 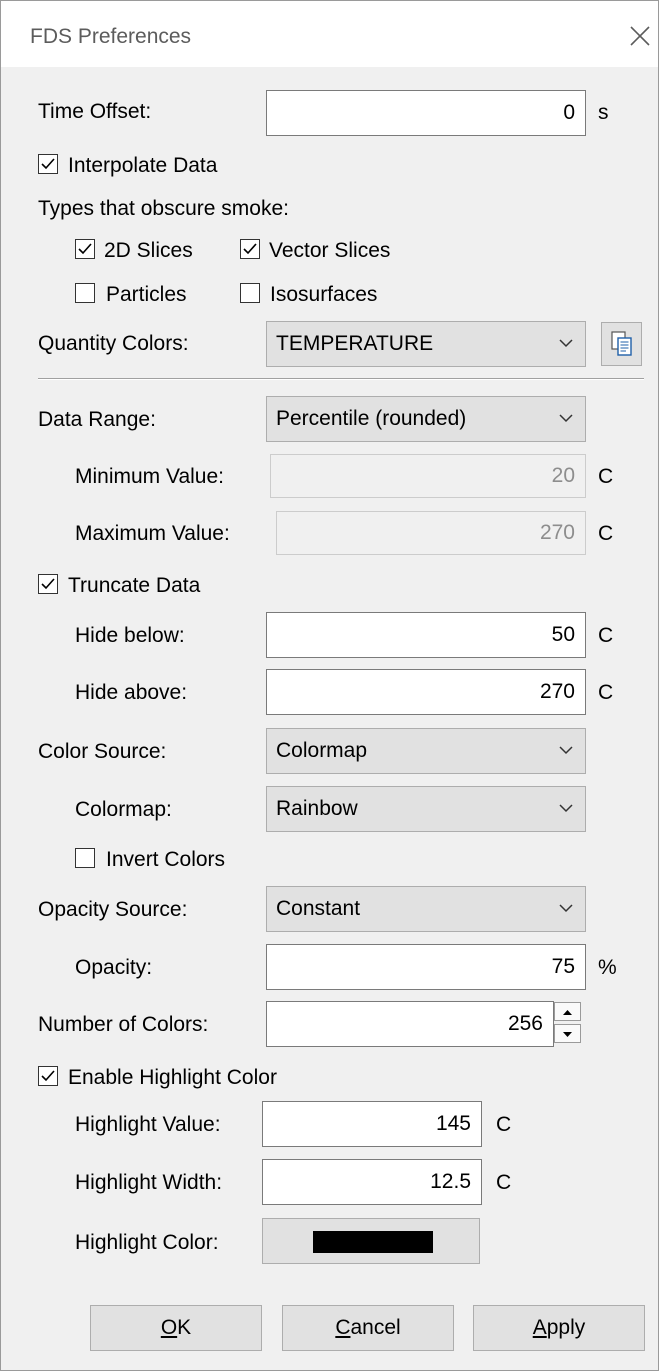 What do you see at coordinates (113, 909) in the screenshot?
I see `opacity-source-label: Opacity Source:` at bounding box center [113, 909].